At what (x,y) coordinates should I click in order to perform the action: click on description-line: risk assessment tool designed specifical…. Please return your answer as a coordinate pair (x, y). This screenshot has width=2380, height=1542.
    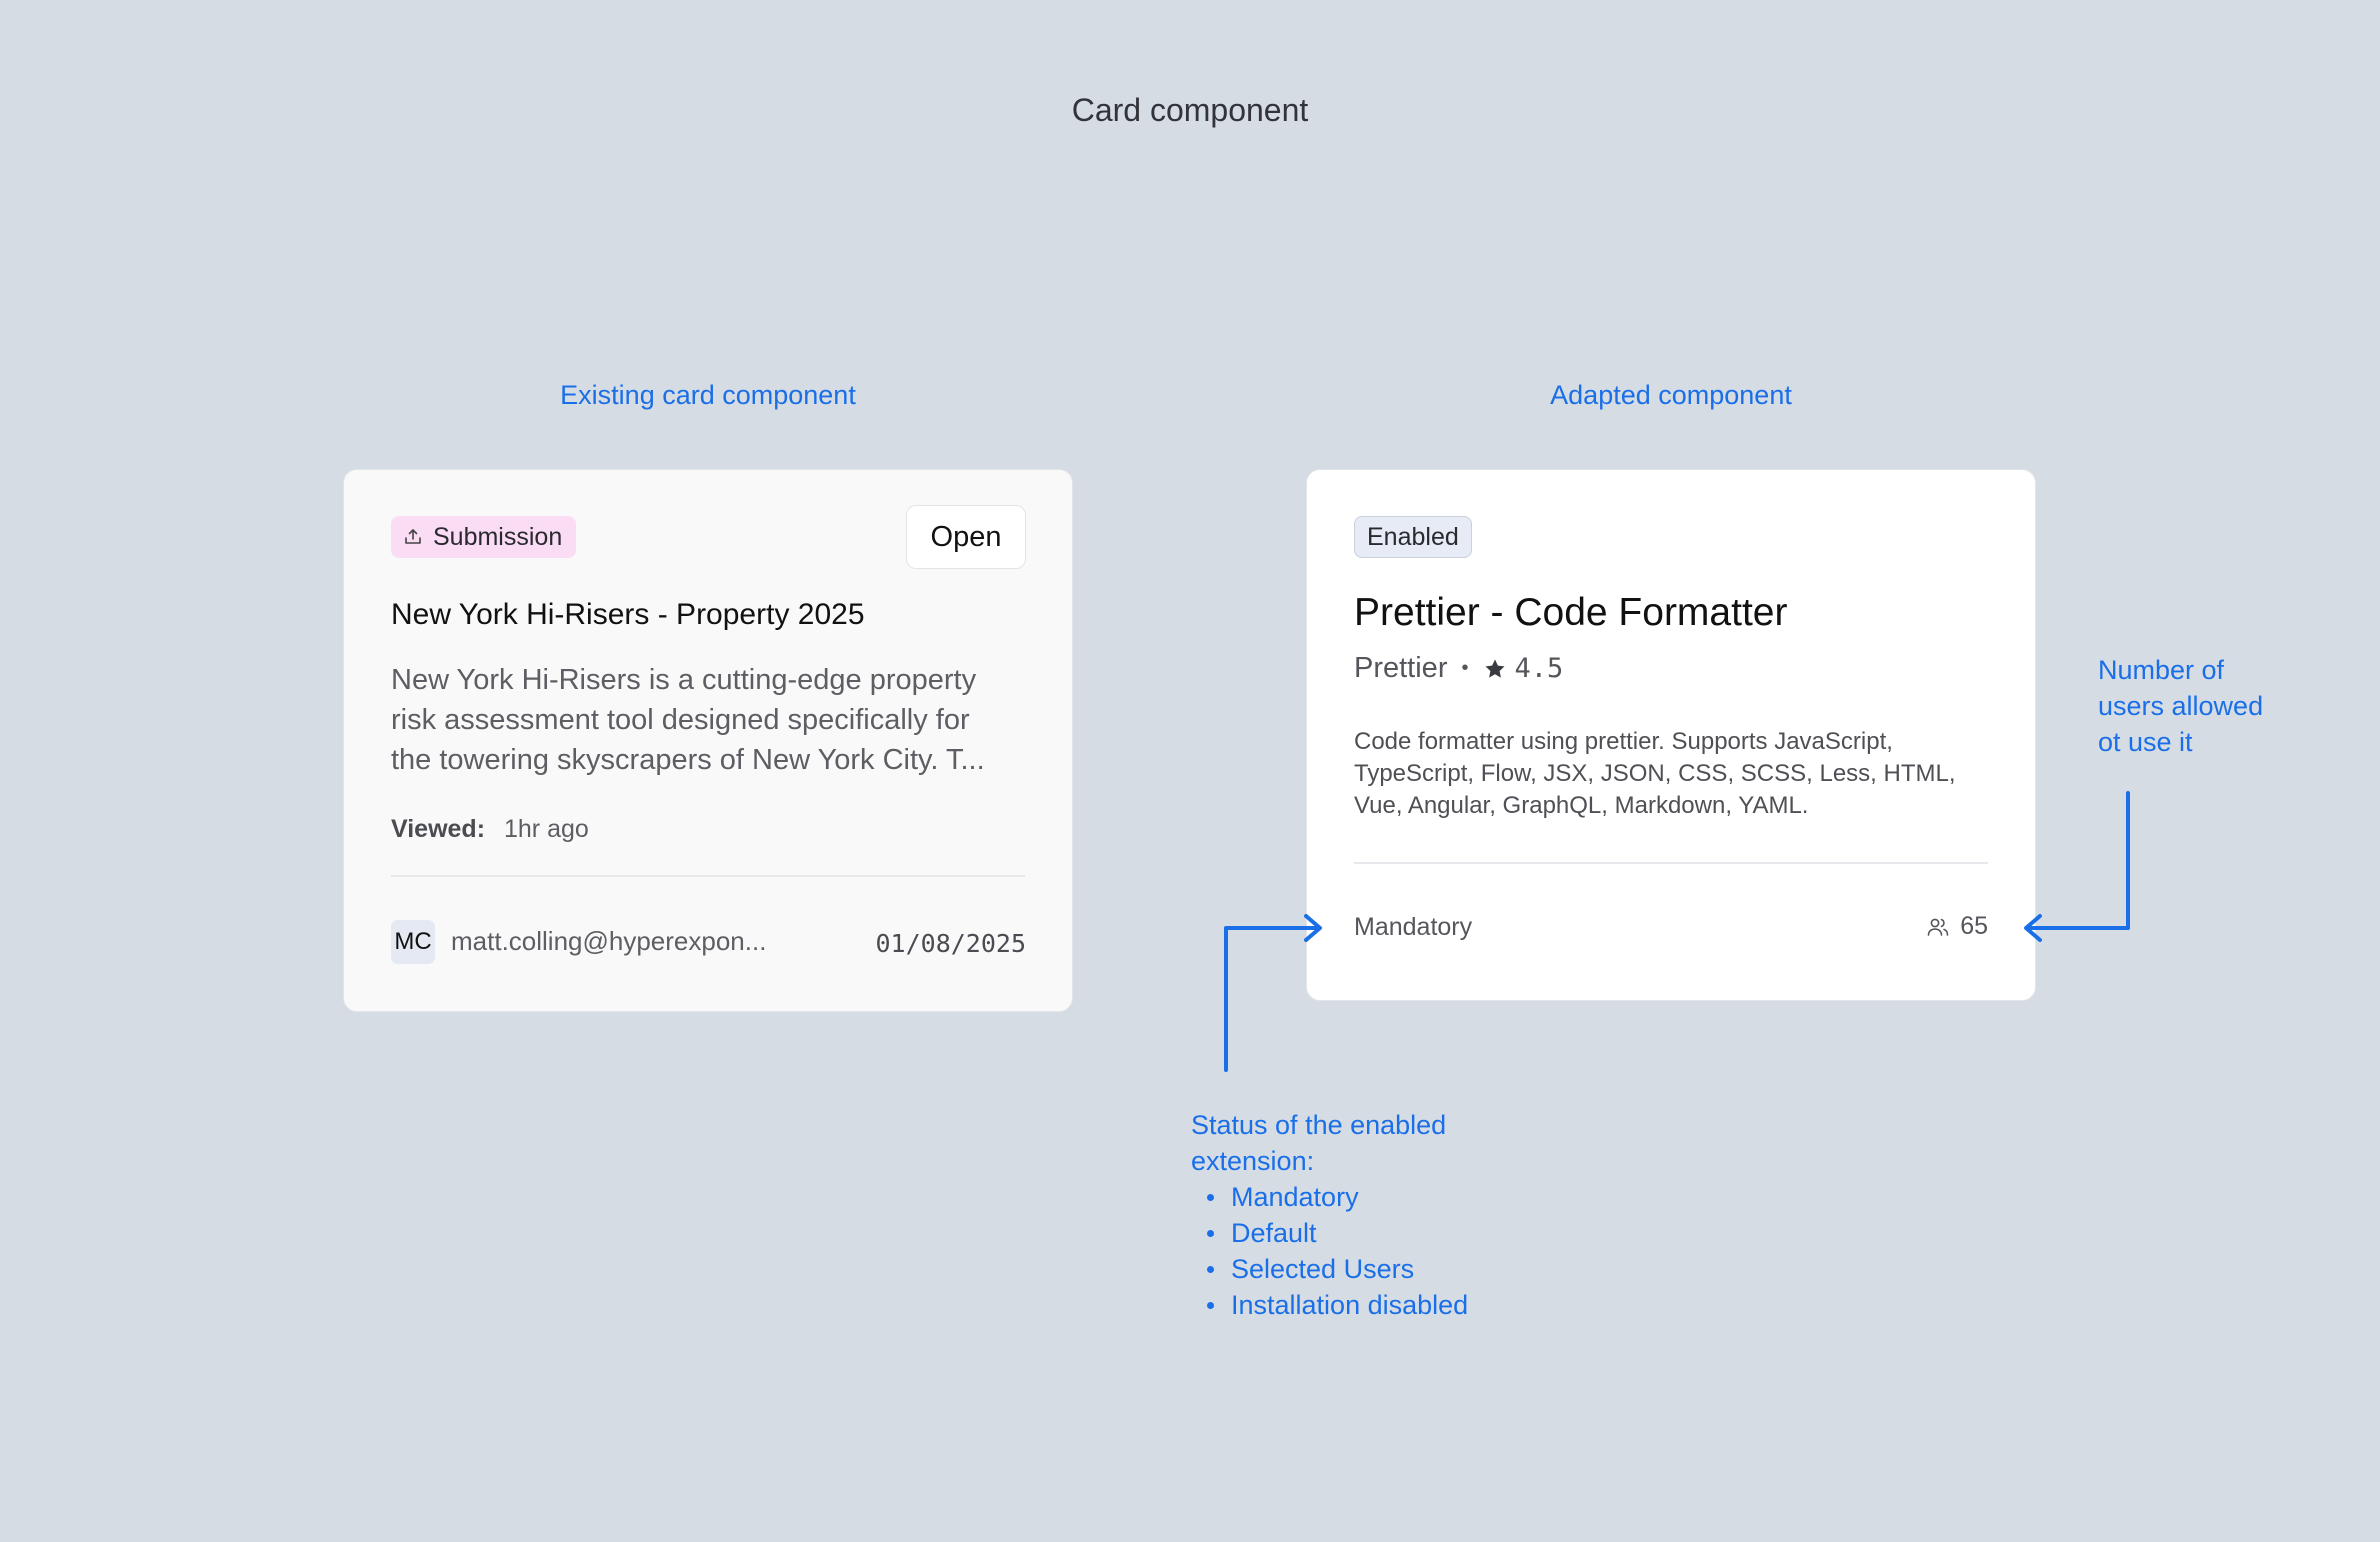
    Looking at the image, I should click on (680, 720).